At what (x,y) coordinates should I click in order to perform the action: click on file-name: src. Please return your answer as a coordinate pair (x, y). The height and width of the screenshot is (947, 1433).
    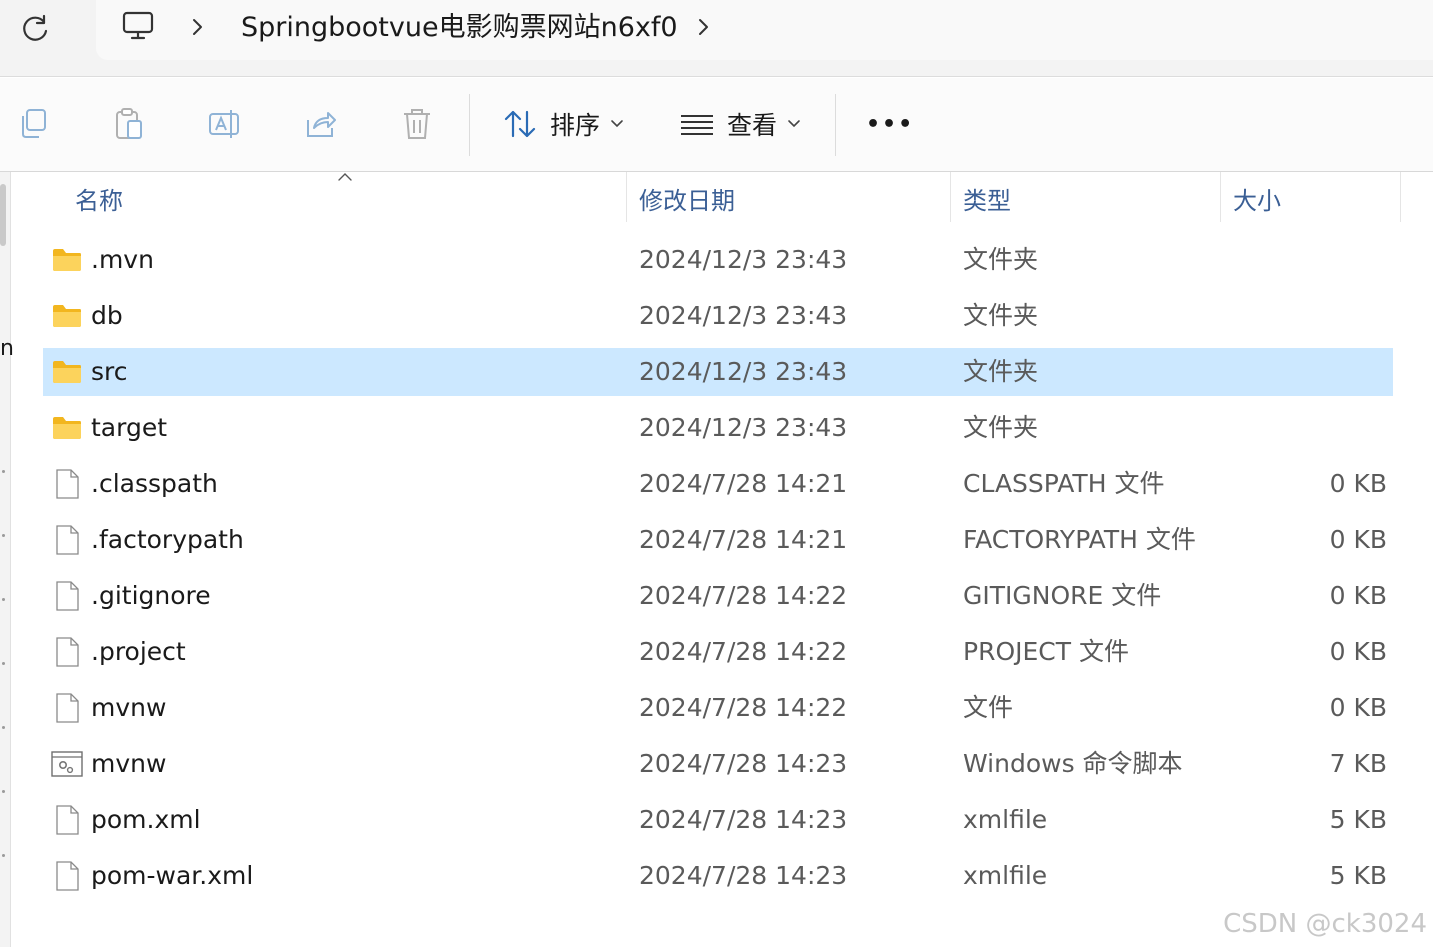
    Looking at the image, I should click on (109, 371).